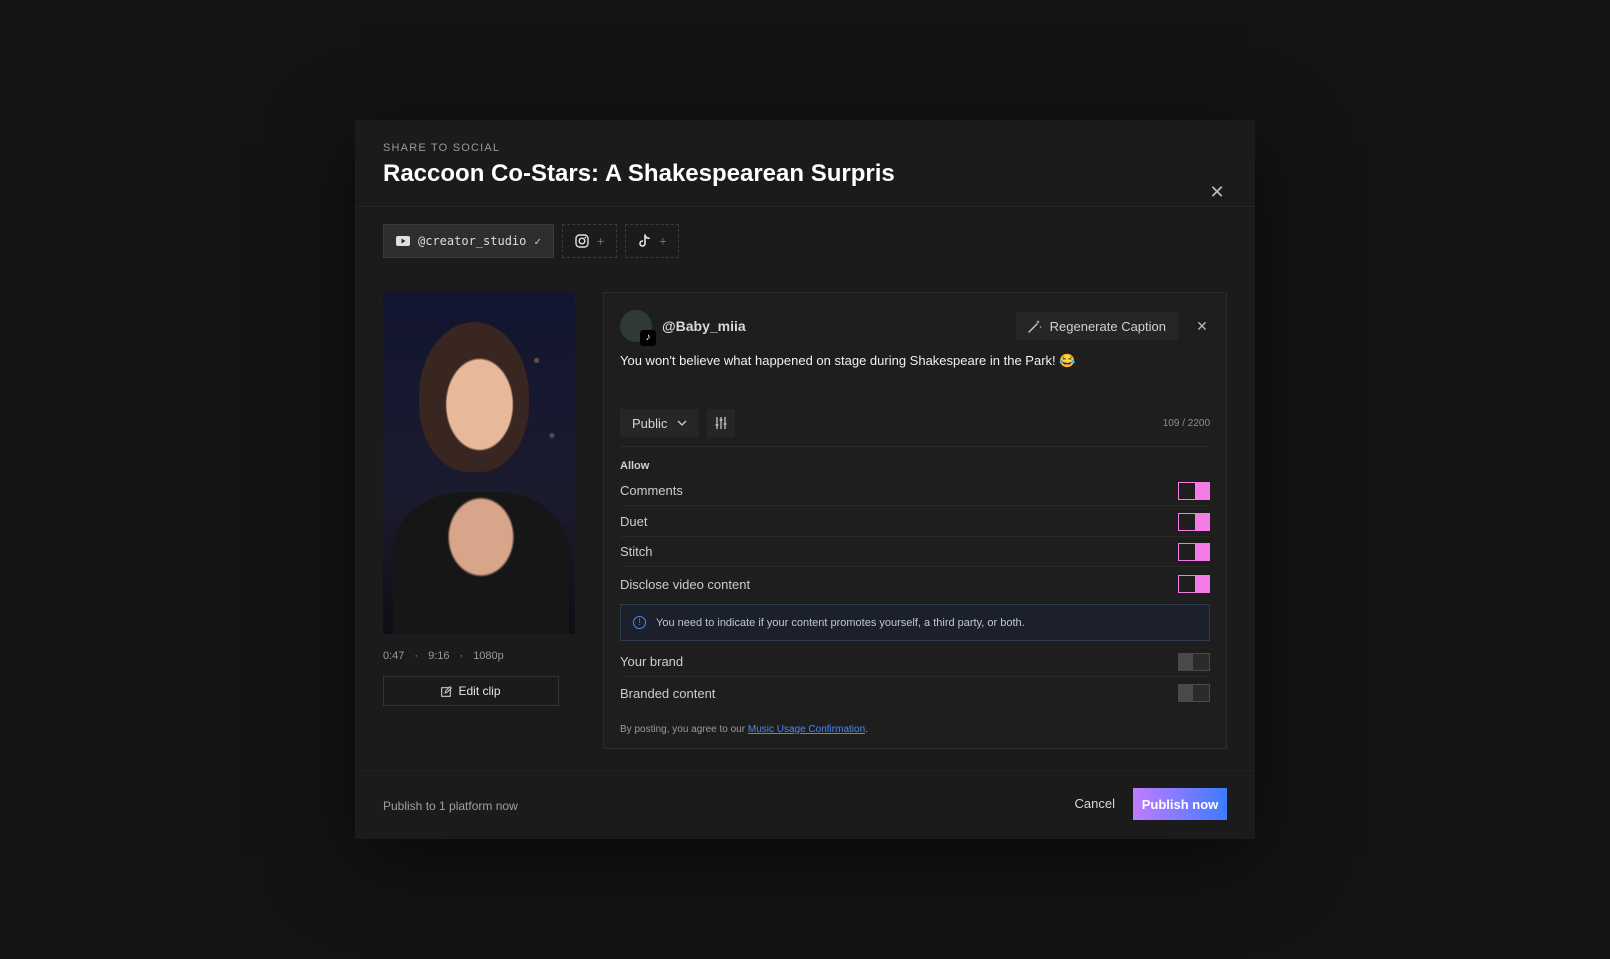 The width and height of the screenshot is (1610, 959). I want to click on cancel-button: Cancel, so click(1095, 803).